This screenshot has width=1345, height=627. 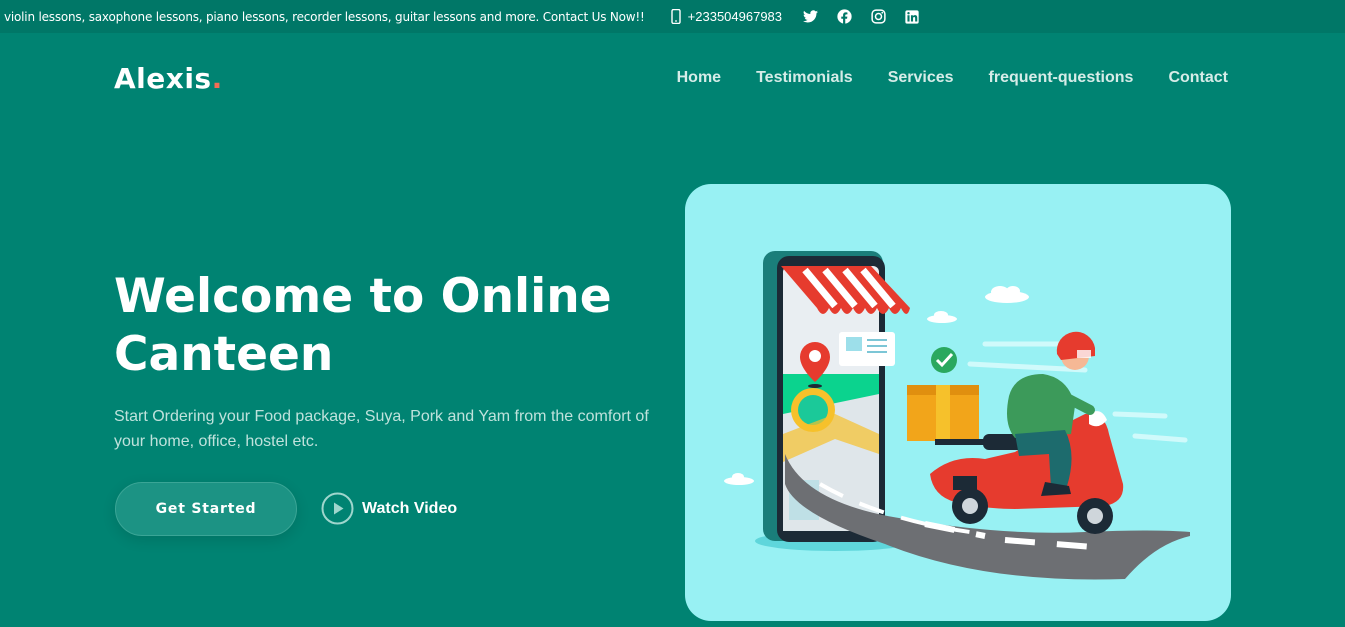 I want to click on watch-video-label: Watch Video, so click(x=410, y=508).